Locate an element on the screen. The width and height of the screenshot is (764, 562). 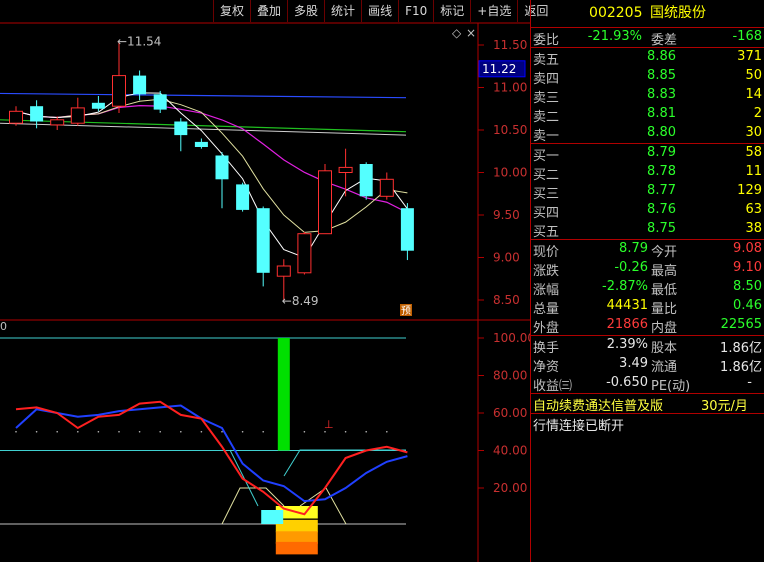
sell-volume: 50 is located at coordinates (753, 75).